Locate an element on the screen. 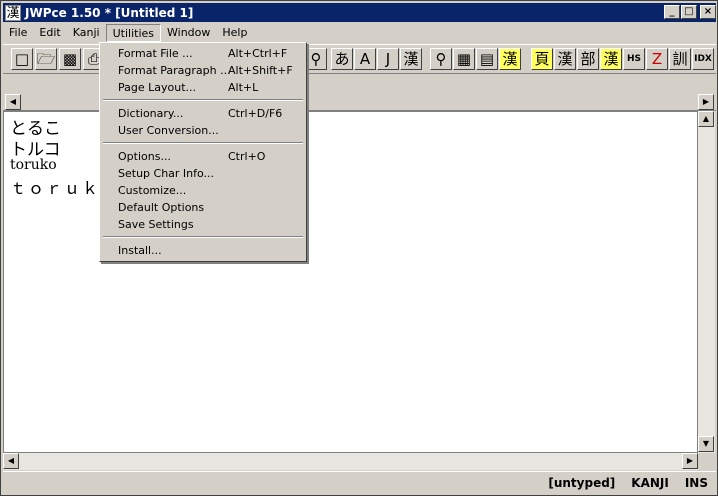  menu-help: Help is located at coordinates (234, 33).